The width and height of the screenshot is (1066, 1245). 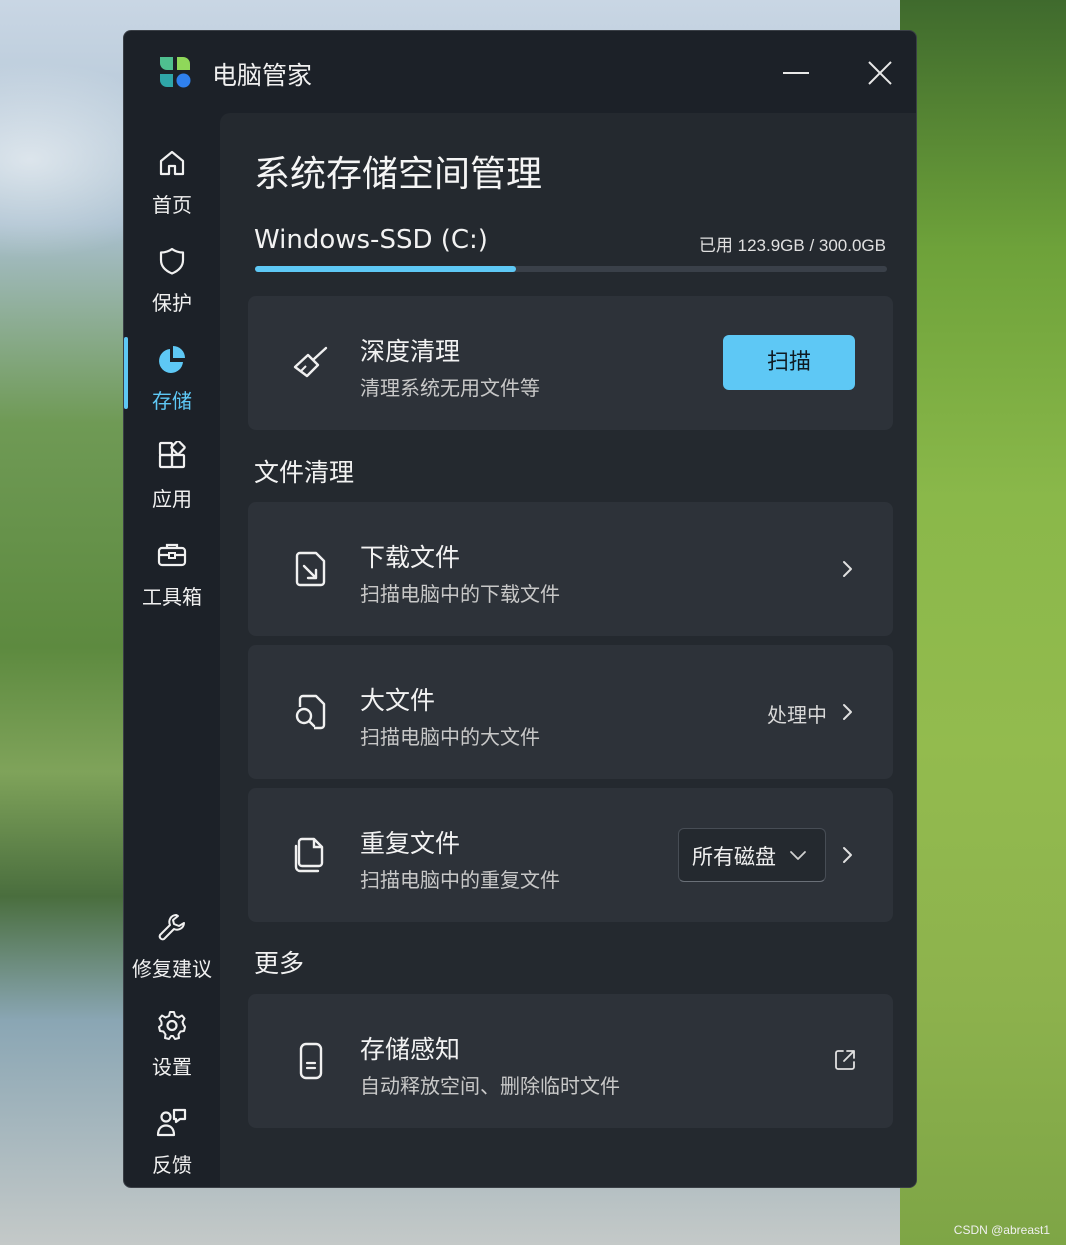 What do you see at coordinates (450, 388) in the screenshot?
I see `deep-clean-subtitle: 清理系统无用文件等` at bounding box center [450, 388].